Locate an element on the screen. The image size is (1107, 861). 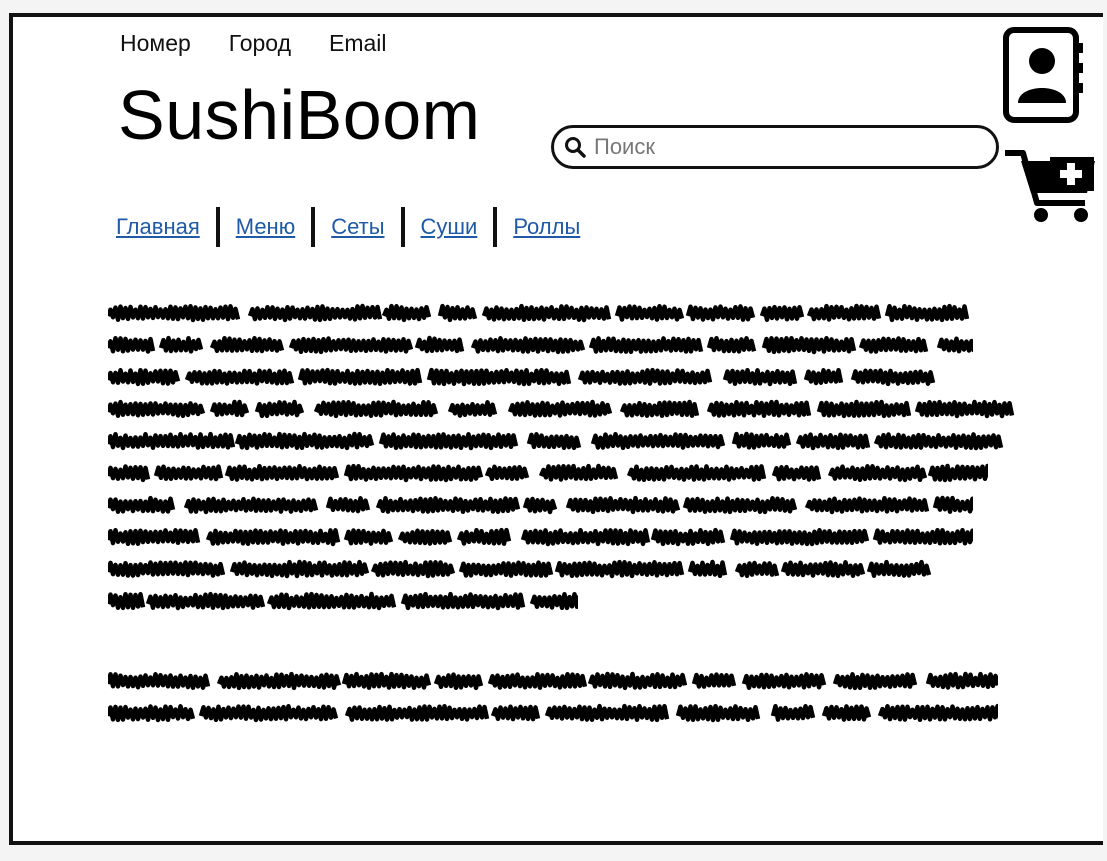
nav-item-sushi: Суши is located at coordinates (449, 227).